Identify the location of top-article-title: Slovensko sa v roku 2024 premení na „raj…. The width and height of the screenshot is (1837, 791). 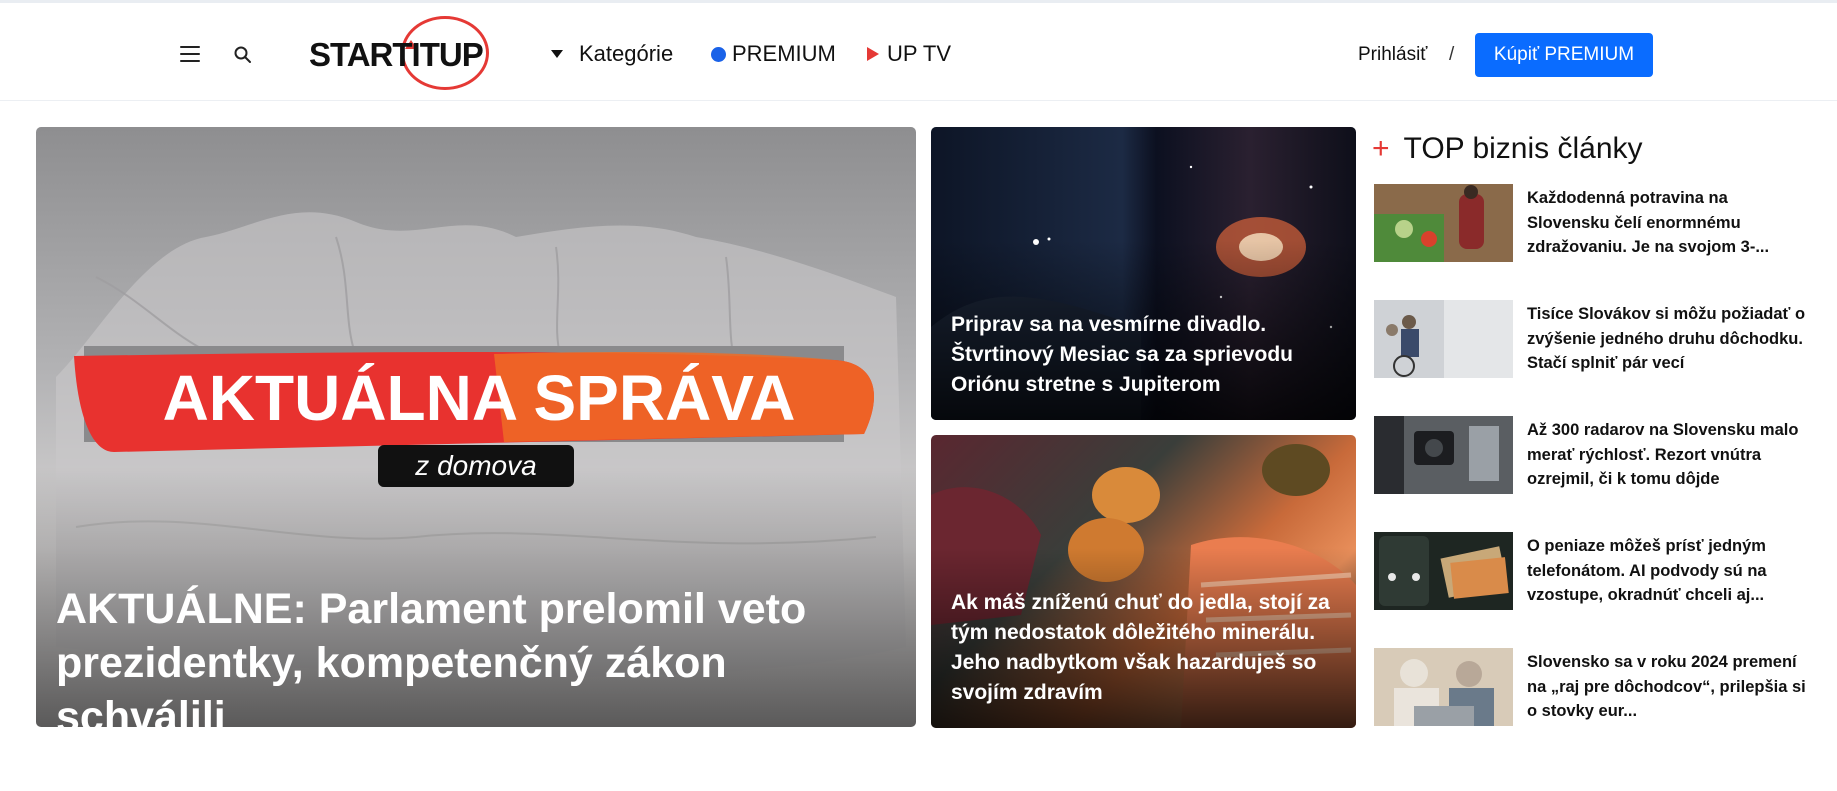
(1669, 687).